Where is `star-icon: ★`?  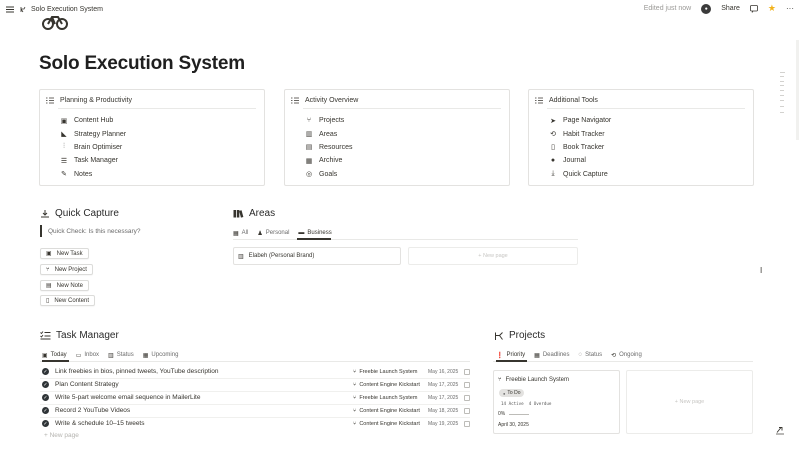
star-icon: ★ is located at coordinates (772, 8).